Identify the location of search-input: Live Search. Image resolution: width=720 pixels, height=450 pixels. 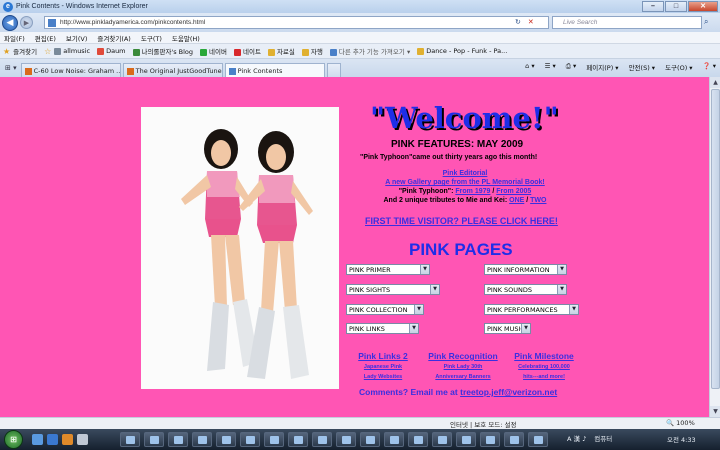
(627, 22).